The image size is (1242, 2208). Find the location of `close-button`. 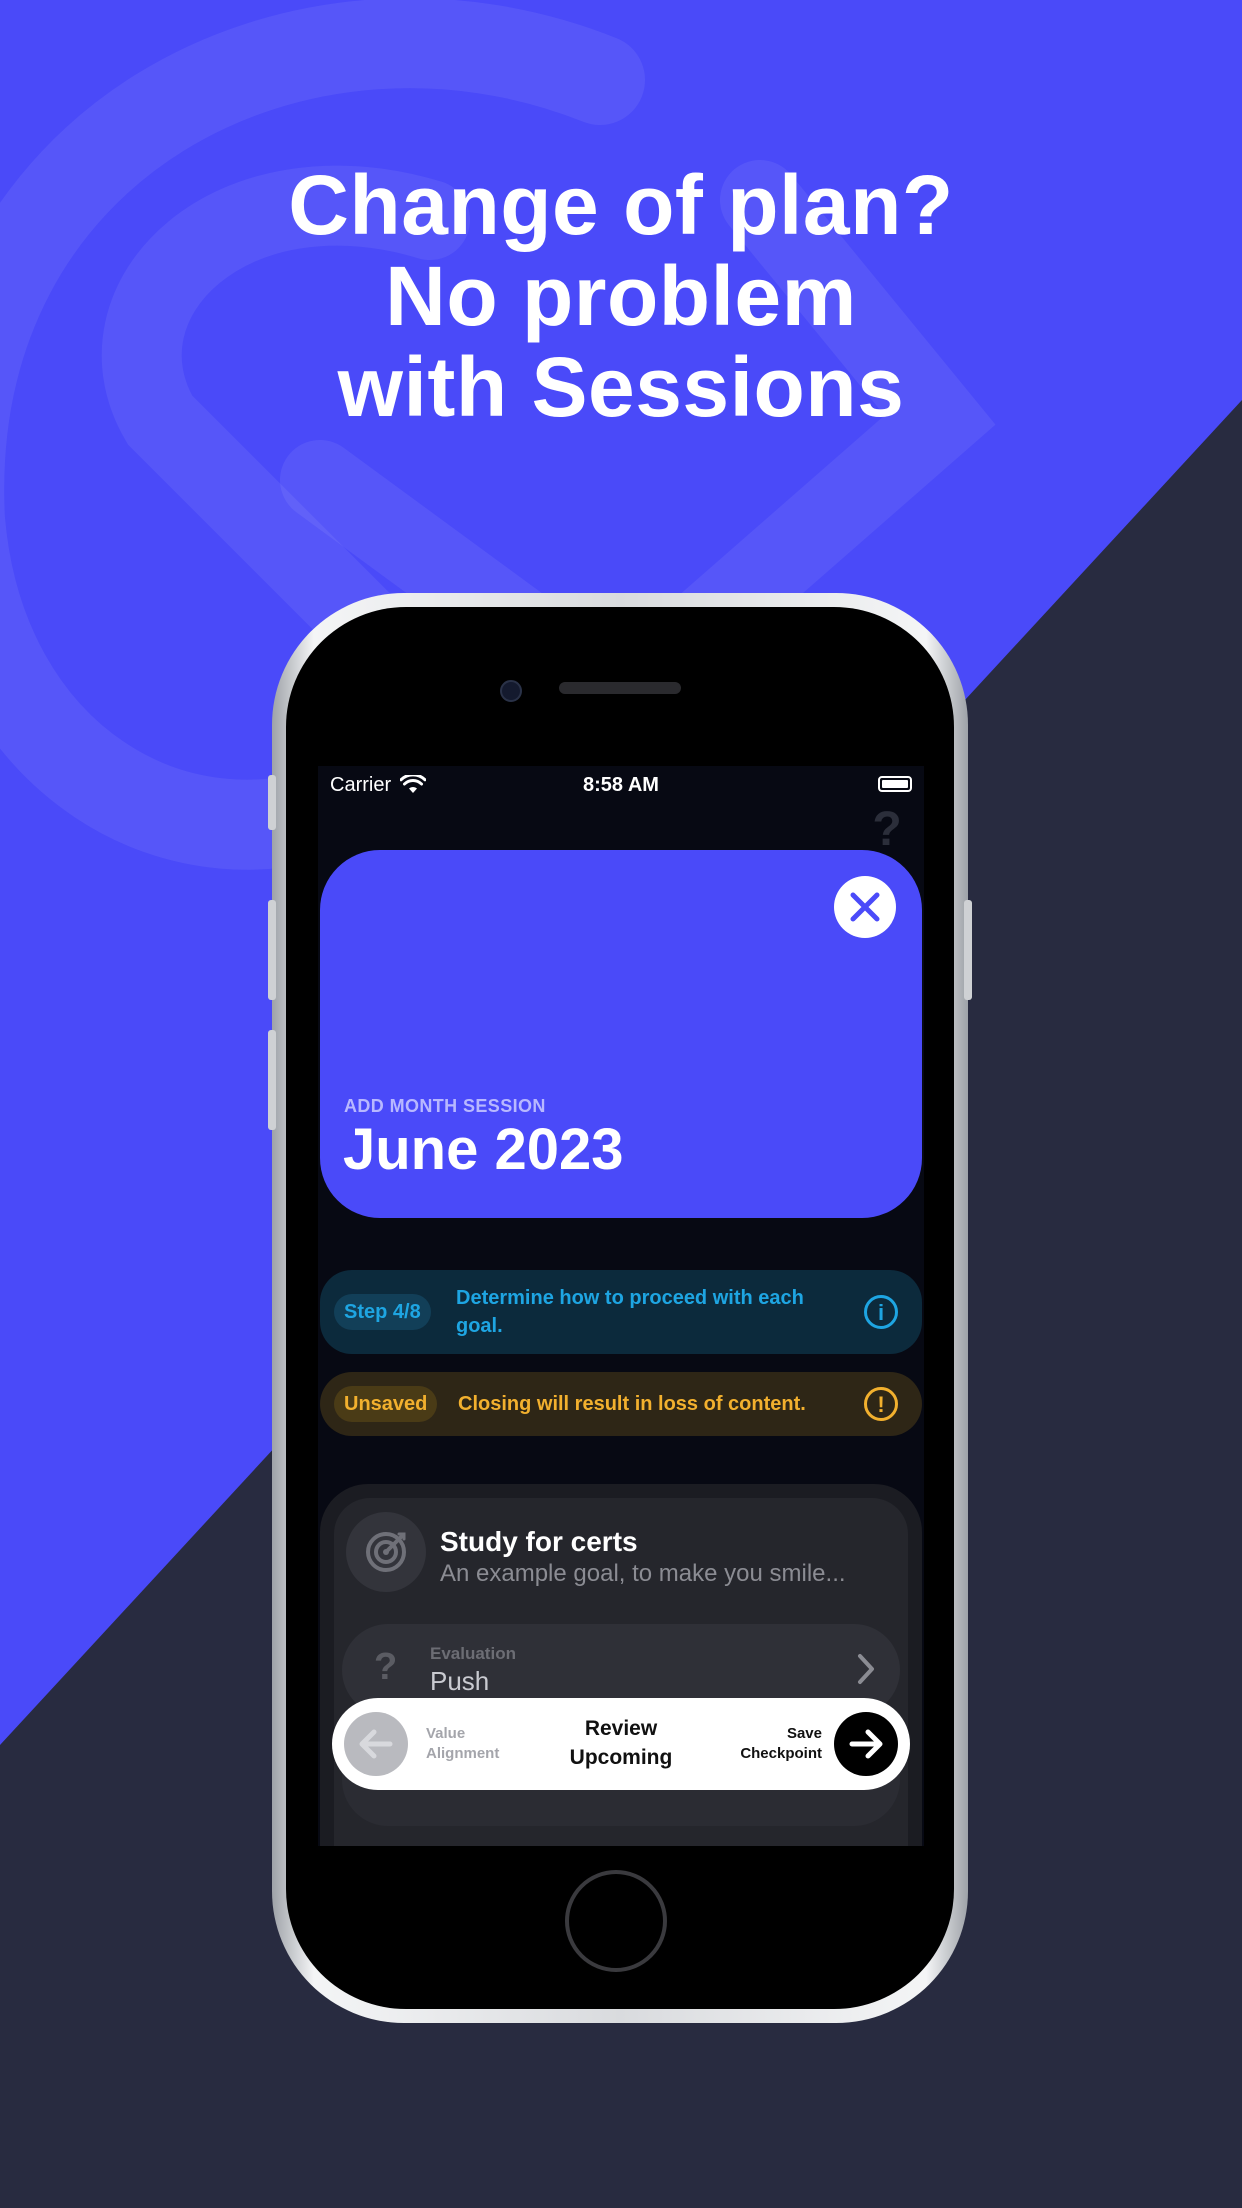

close-button is located at coordinates (865, 907).